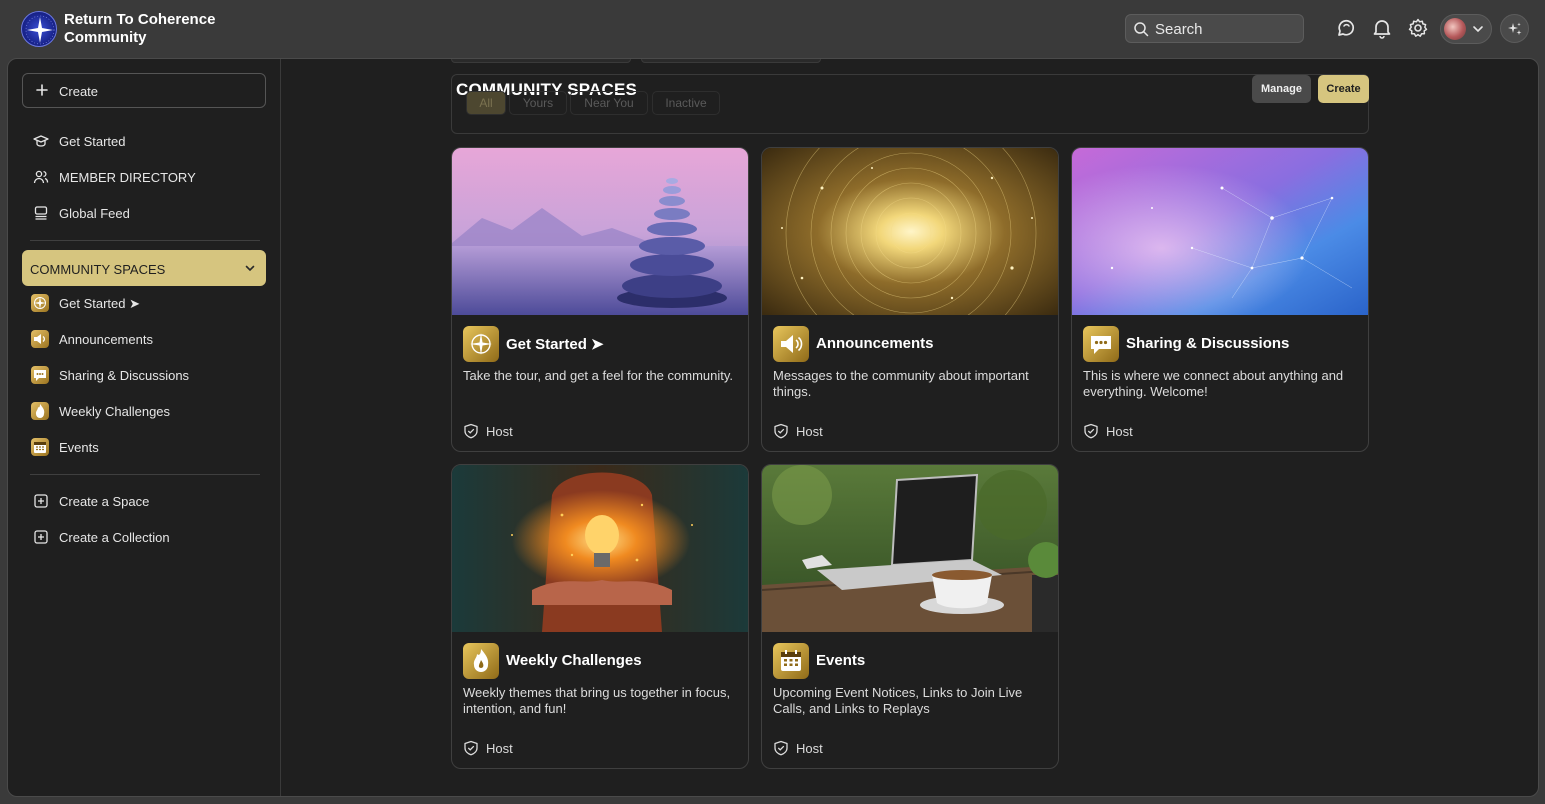 Image resolution: width=1545 pixels, height=804 pixels. What do you see at coordinates (686, 103) in the screenshot?
I see `filter-inactive: Inactive` at bounding box center [686, 103].